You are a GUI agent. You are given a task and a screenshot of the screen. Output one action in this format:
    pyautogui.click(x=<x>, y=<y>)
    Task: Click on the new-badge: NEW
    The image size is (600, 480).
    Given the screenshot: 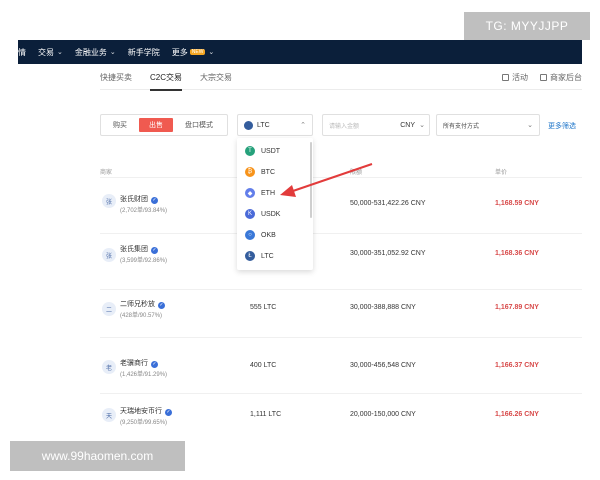 What is the action you would take?
    pyautogui.click(x=197, y=52)
    